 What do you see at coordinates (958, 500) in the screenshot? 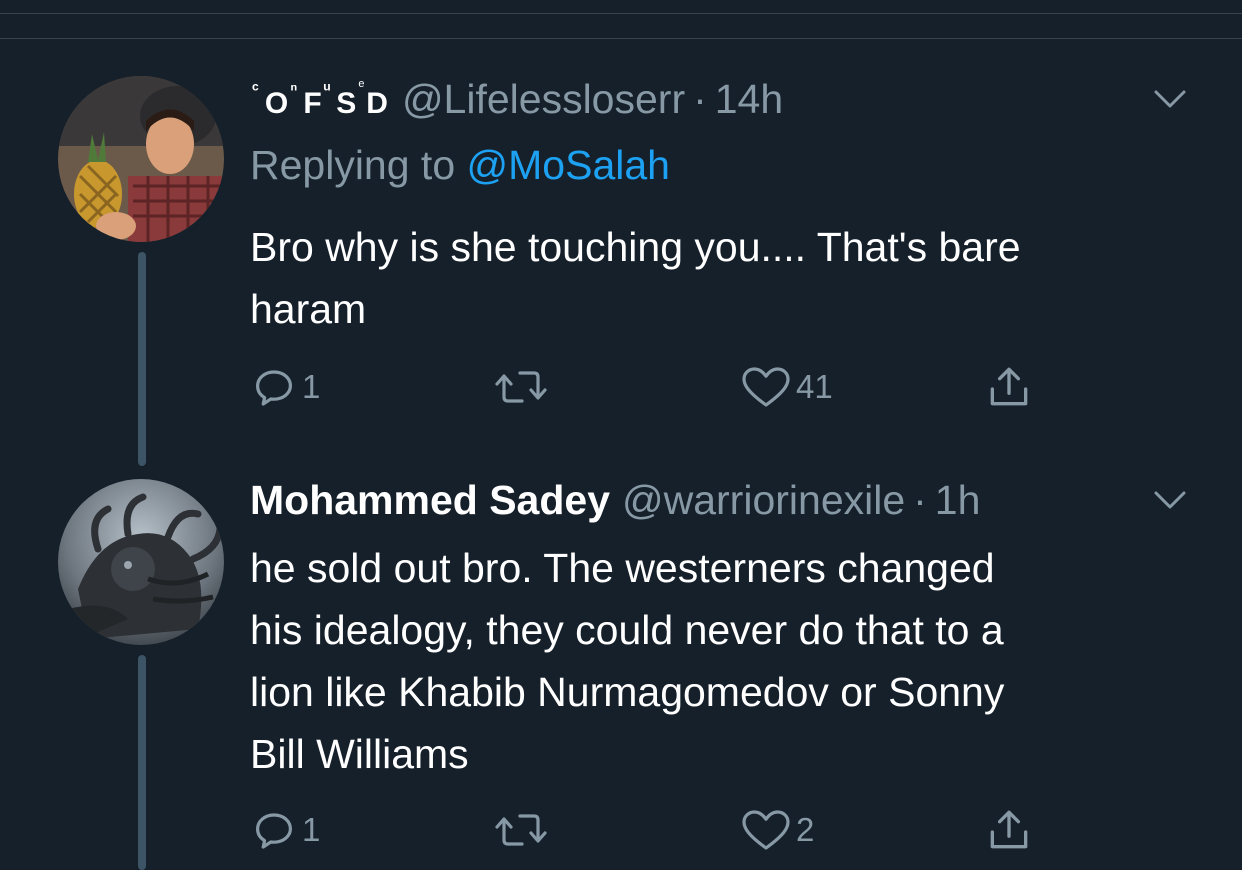
I see `tweet-timestamp: 1h` at bounding box center [958, 500].